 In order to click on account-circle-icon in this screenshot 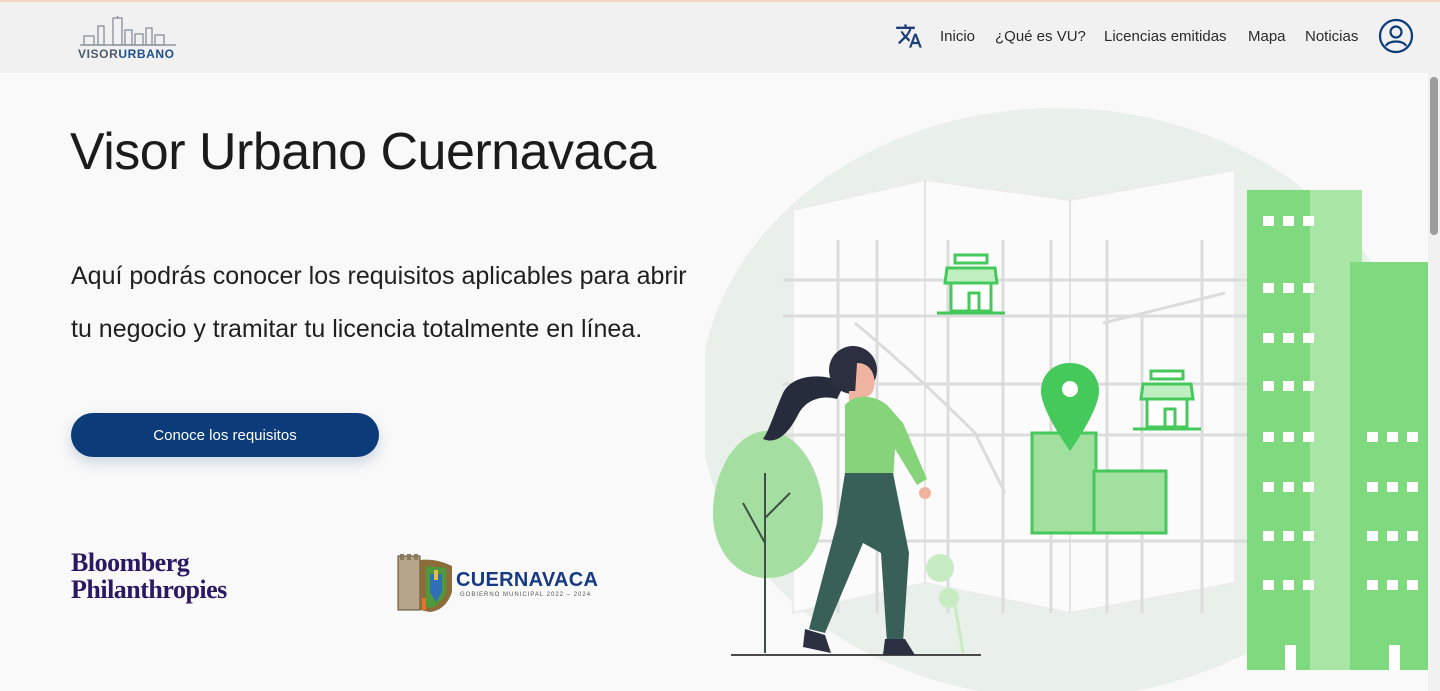, I will do `click(1396, 36)`.